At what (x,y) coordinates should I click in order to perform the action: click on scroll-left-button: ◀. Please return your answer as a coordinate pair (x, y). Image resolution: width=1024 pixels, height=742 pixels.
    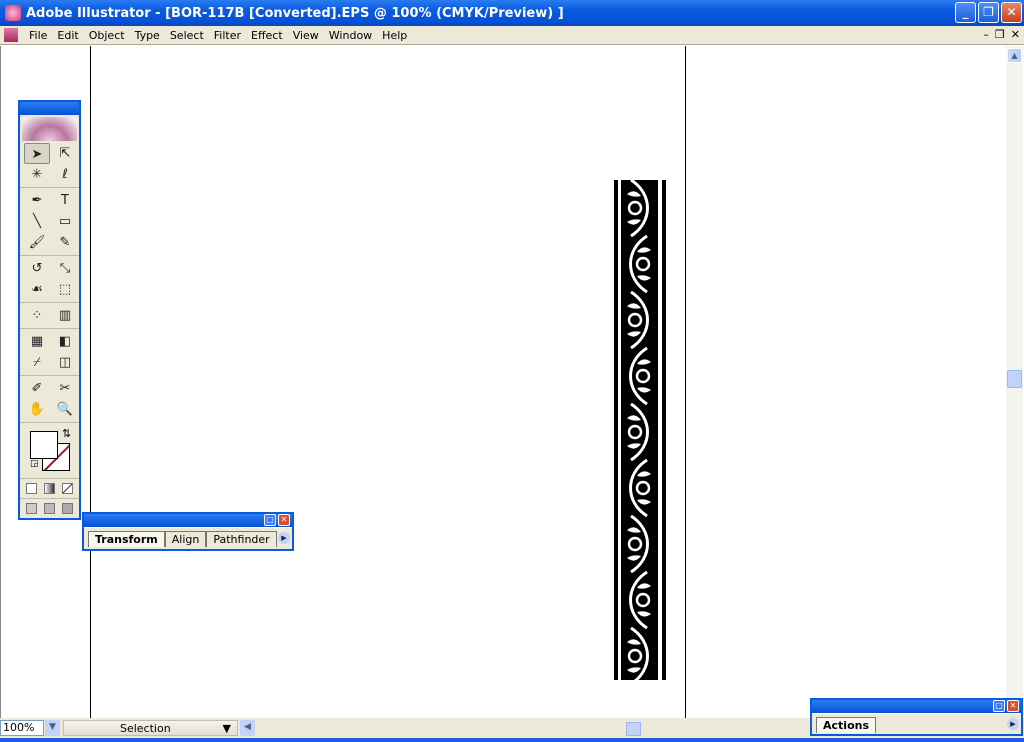
    Looking at the image, I should click on (247, 728).